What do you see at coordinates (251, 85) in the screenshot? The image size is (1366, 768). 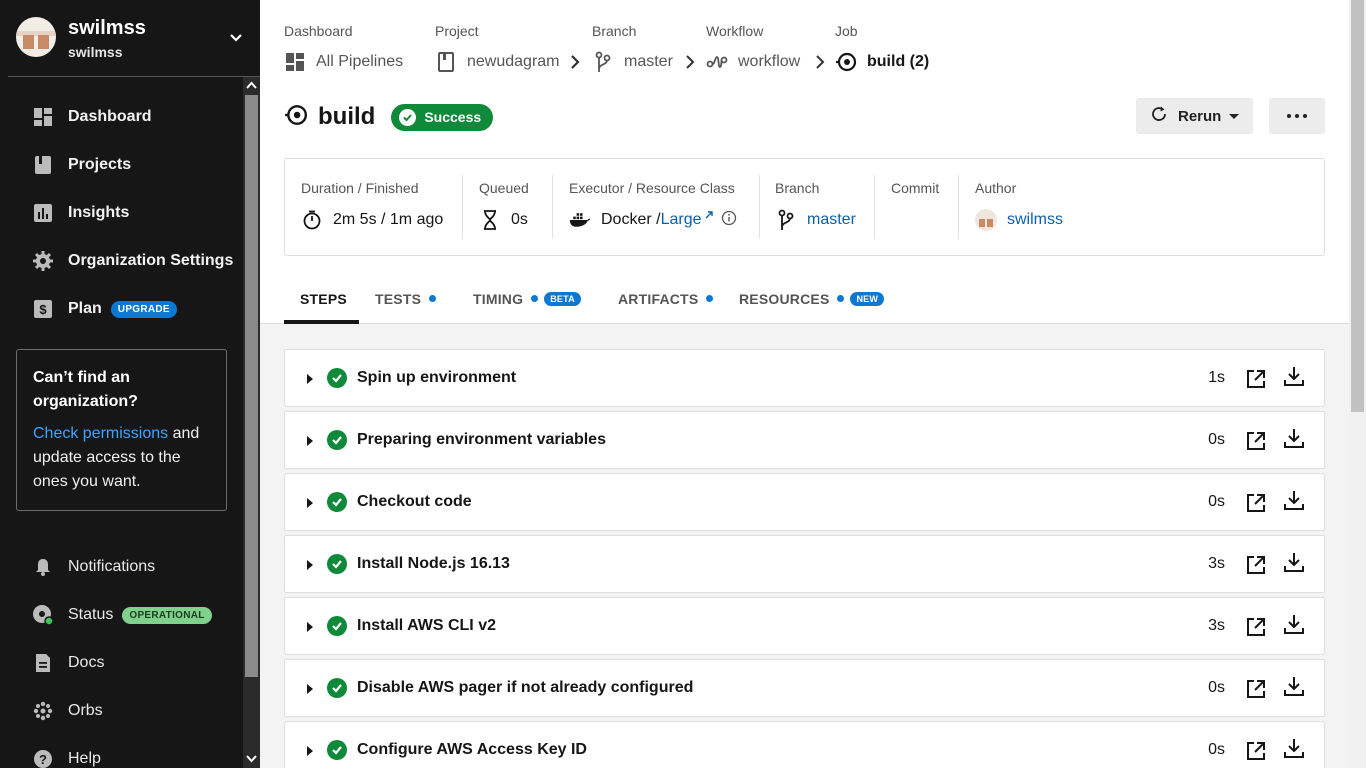 I see `scroll-up-icon` at bounding box center [251, 85].